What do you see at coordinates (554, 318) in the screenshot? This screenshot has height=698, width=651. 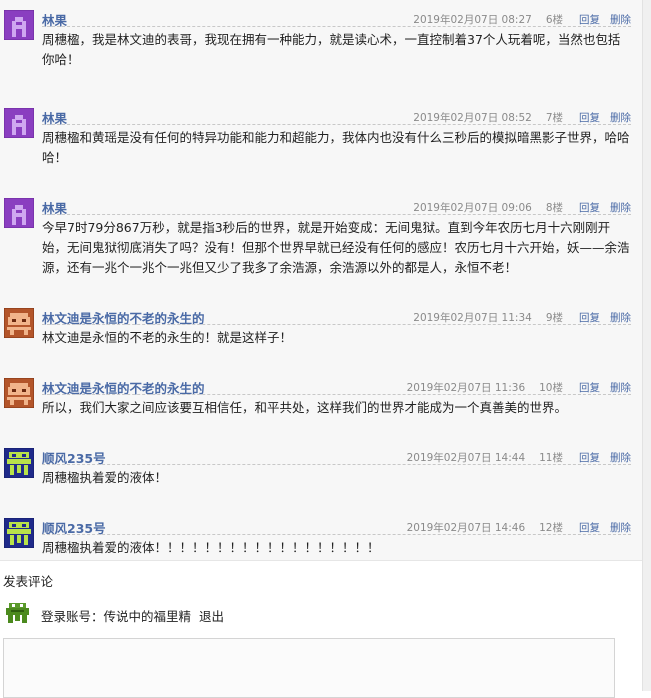 I see `floor-number: 9楼` at bounding box center [554, 318].